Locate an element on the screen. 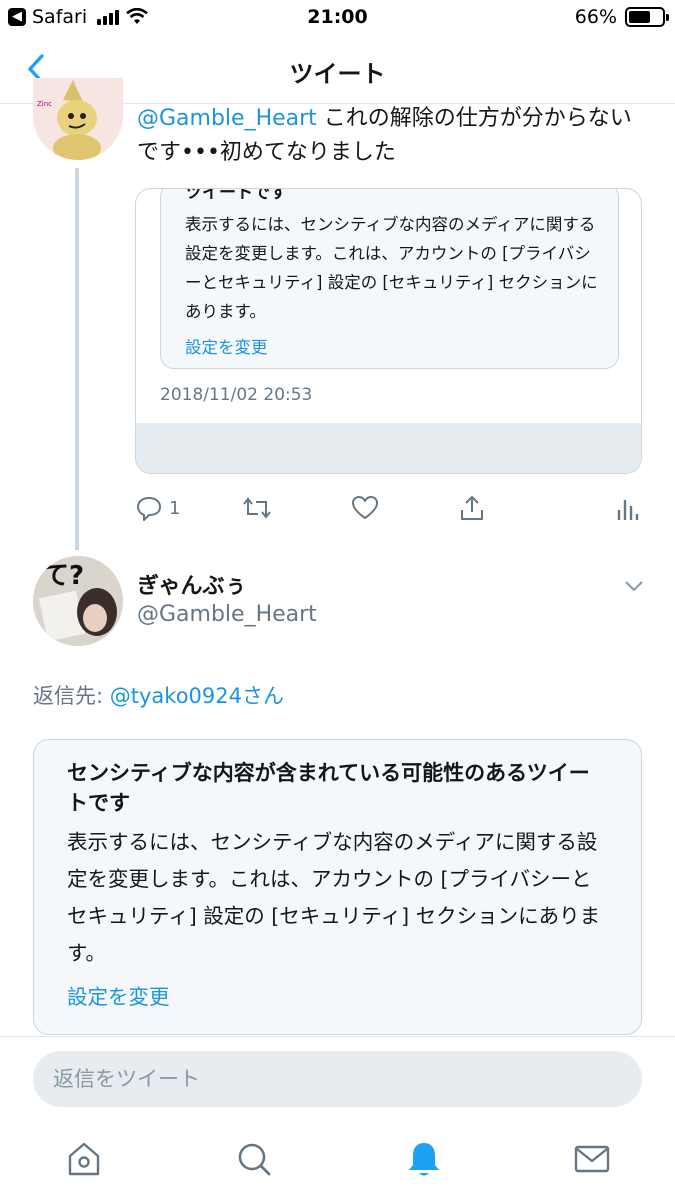  author-display-name: ぎゃんぶぅ is located at coordinates (192, 584).